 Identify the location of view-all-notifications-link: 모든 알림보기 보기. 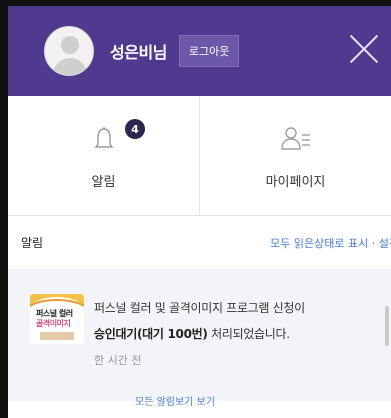
(175, 400).